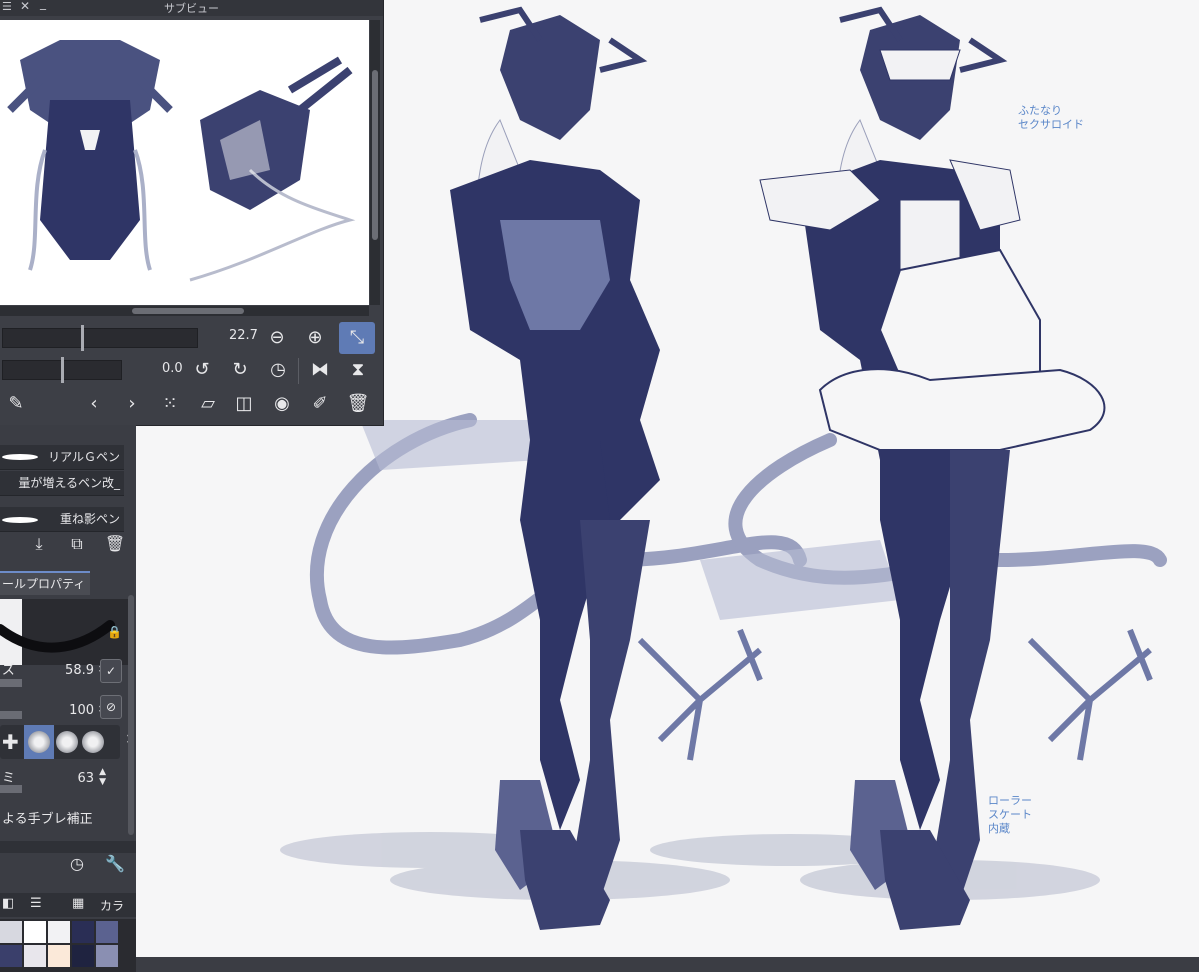 This screenshot has width=1199, height=972. Describe the element at coordinates (9, 778) in the screenshot. I see `stabilization-label: ミ` at that location.